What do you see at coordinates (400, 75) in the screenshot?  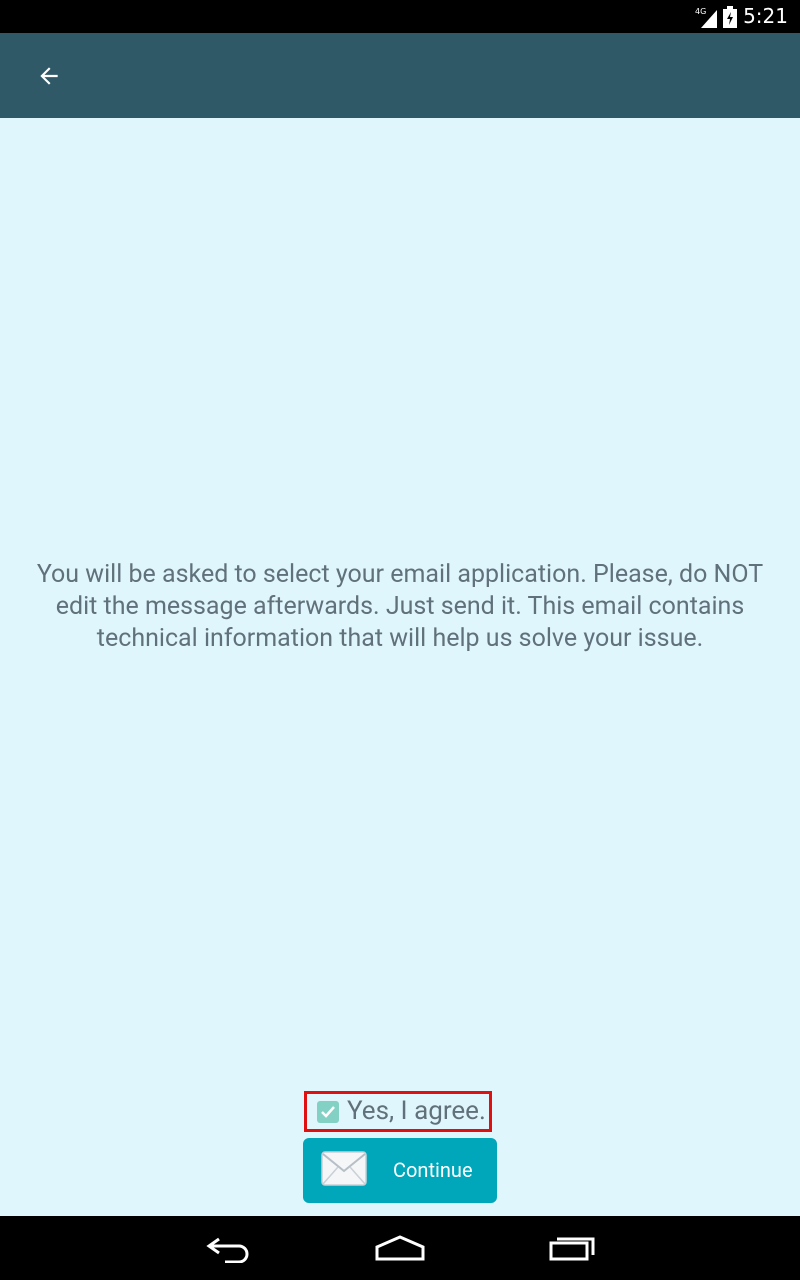 I see `app-bar` at bounding box center [400, 75].